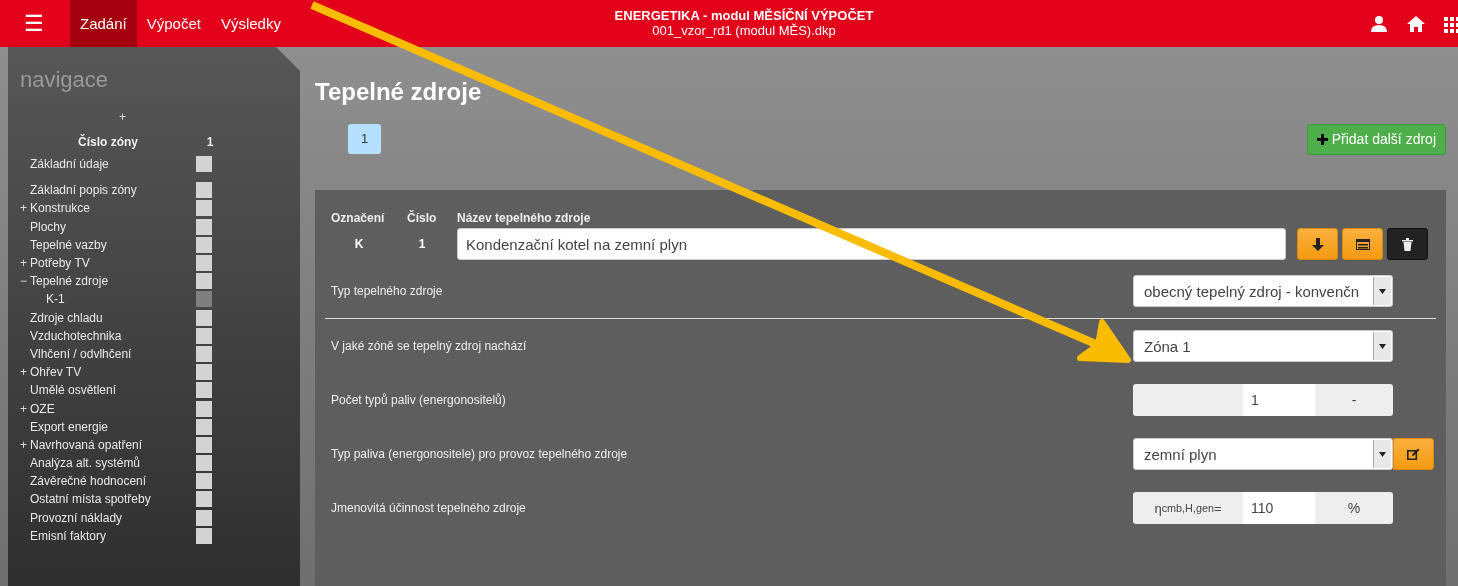 The width and height of the screenshot is (1458, 586). What do you see at coordinates (107, 142) in the screenshot?
I see `zone-label: Číslo zóny` at bounding box center [107, 142].